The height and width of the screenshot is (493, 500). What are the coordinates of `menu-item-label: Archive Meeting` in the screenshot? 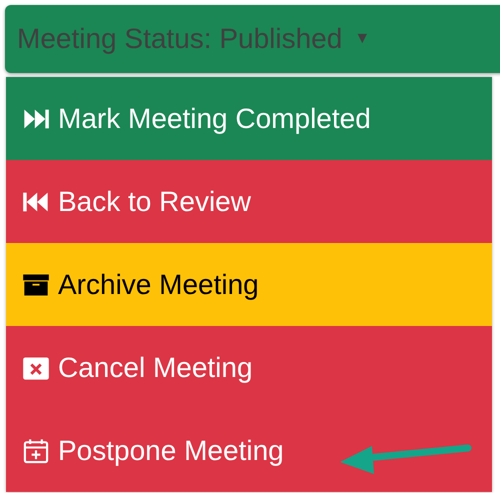 It's located at (158, 285).